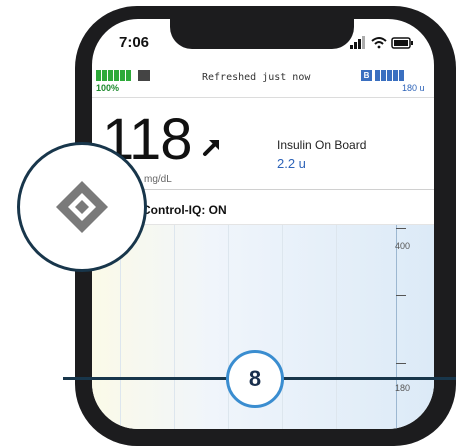 The image size is (458, 446). What do you see at coordinates (255, 379) in the screenshot?
I see `step-number-badge: 8` at bounding box center [255, 379].